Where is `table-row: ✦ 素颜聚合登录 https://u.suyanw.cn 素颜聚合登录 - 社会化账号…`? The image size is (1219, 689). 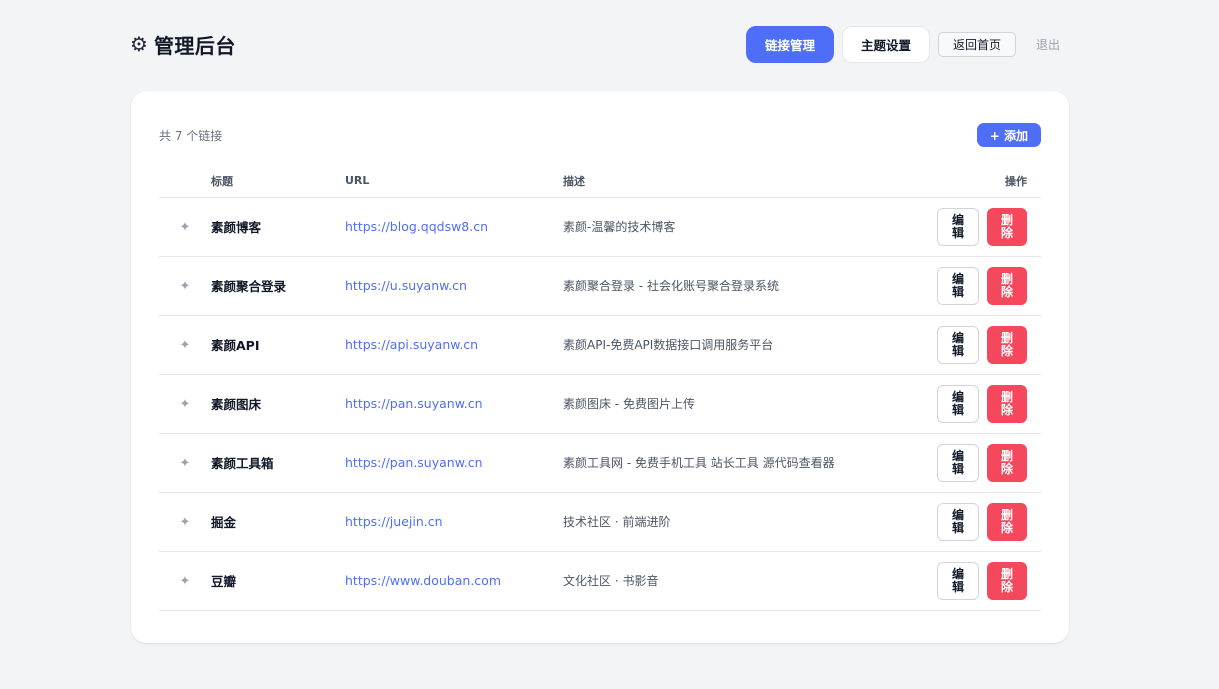 table-row: ✦ 素颜聚合登录 https://u.suyanw.cn 素颜聚合登录 - 社会化账号… is located at coordinates (600, 286).